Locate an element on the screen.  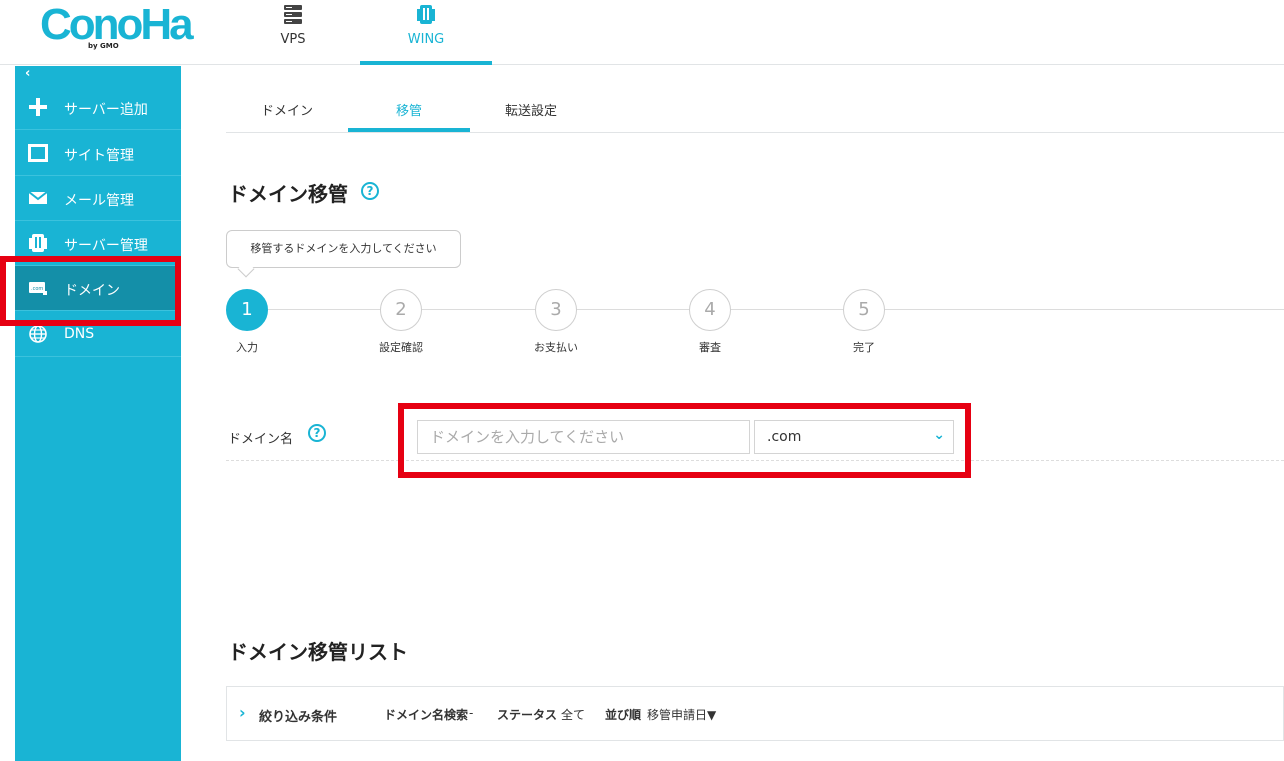
filter-status-value: 全て is located at coordinates (573, 715).